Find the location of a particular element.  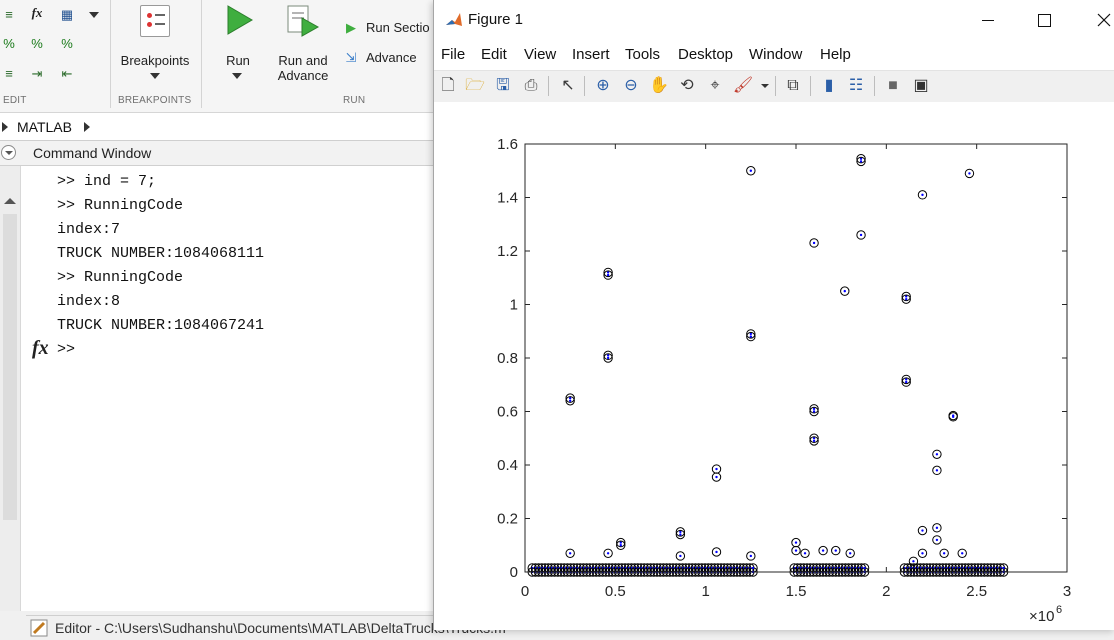

colorbar-icon: ▮ is located at coordinates (829, 86).